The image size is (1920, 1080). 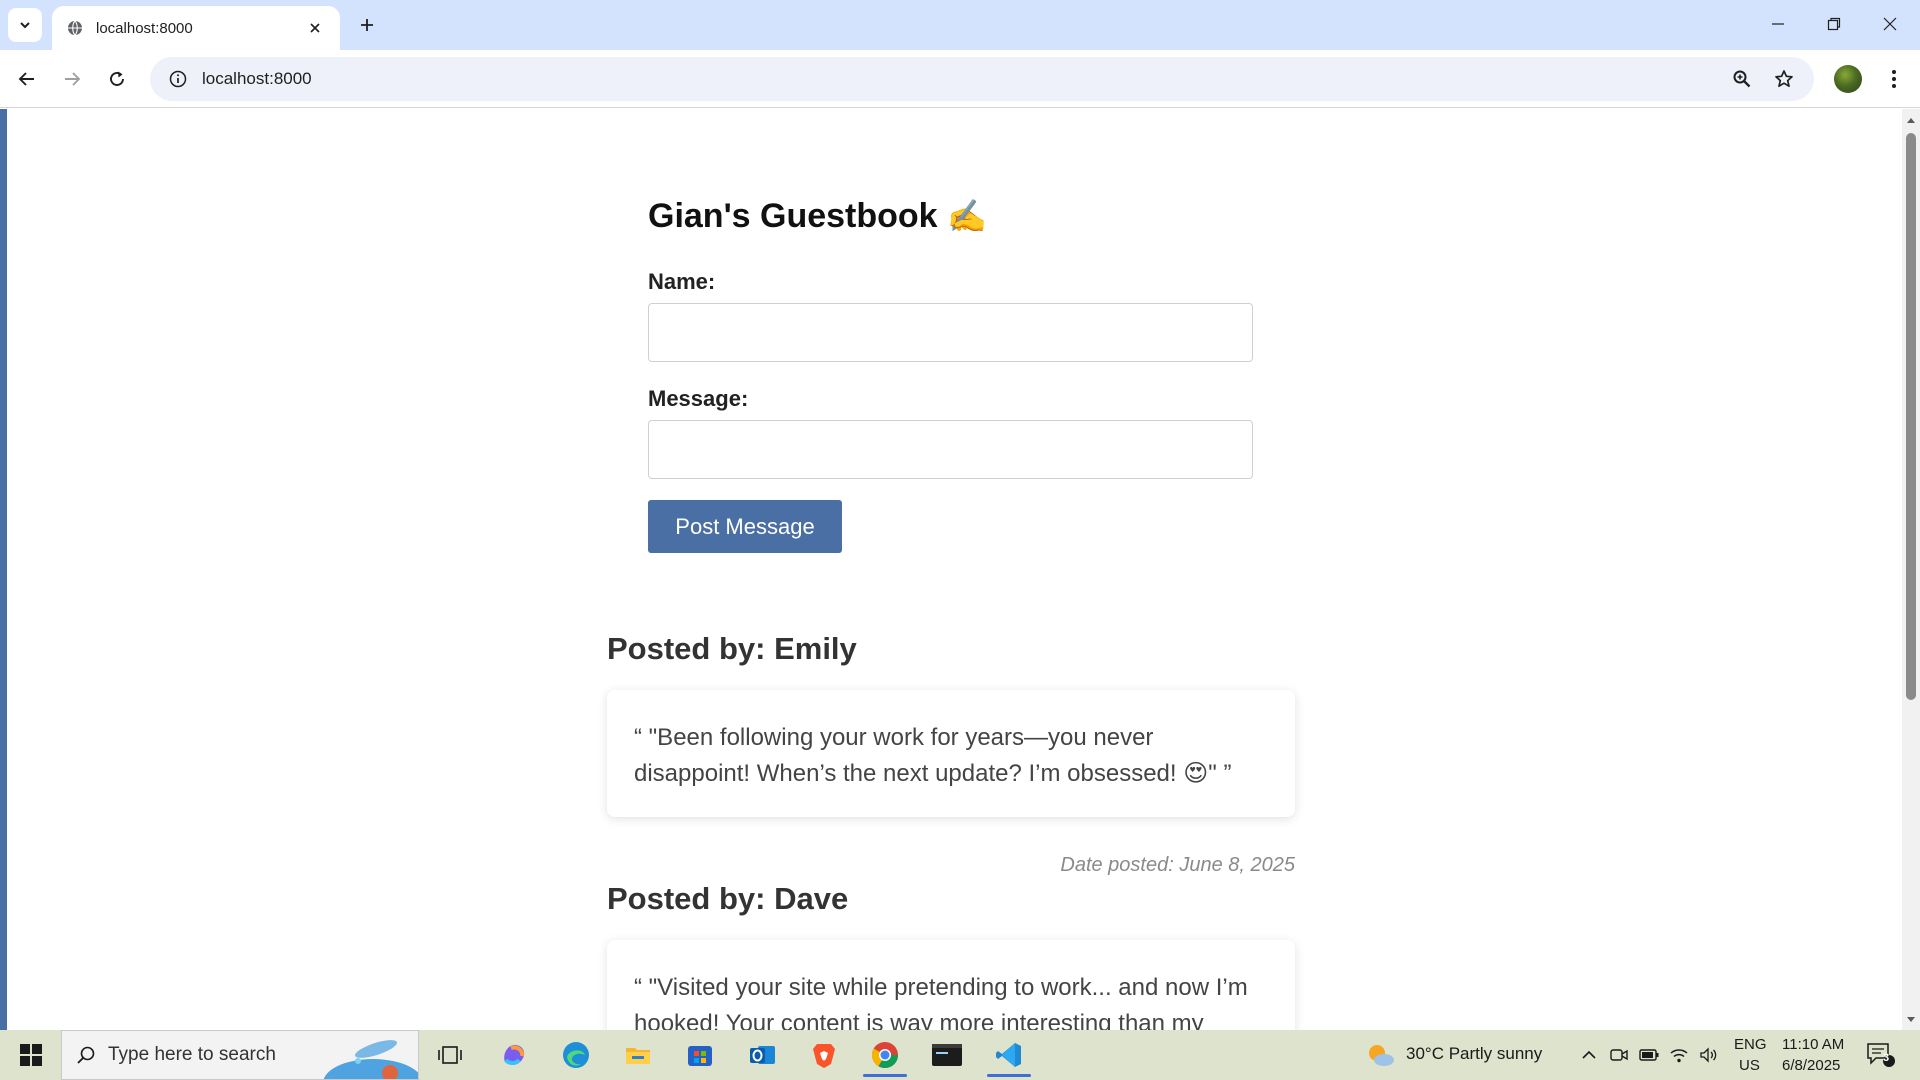 What do you see at coordinates (960, 25) in the screenshot?
I see `browser-tab-strip: localhost:8000` at bounding box center [960, 25].